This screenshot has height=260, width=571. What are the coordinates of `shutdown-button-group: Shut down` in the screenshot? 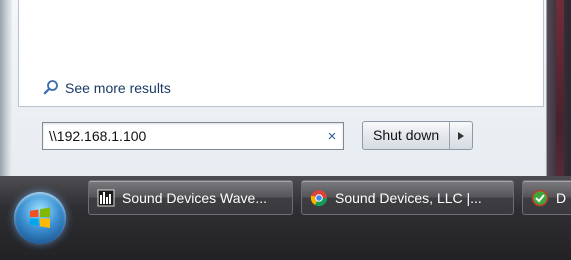 It's located at (418, 135).